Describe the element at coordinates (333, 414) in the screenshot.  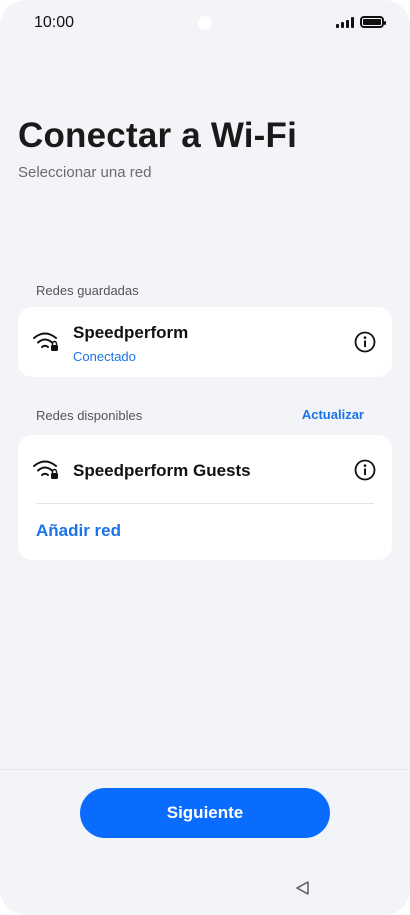
I see `refresh-link: Actualizar` at that location.